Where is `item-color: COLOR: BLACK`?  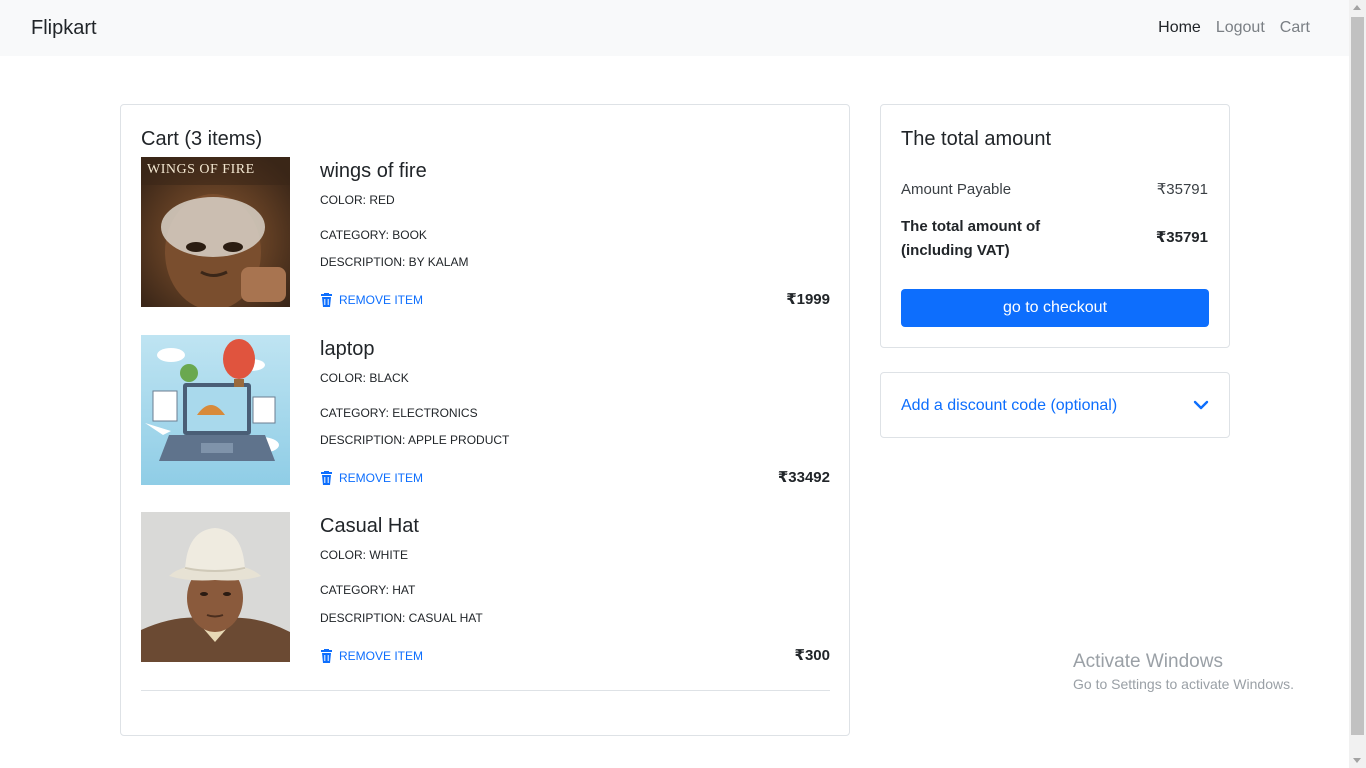
item-color: COLOR: BLACK is located at coordinates (364, 378).